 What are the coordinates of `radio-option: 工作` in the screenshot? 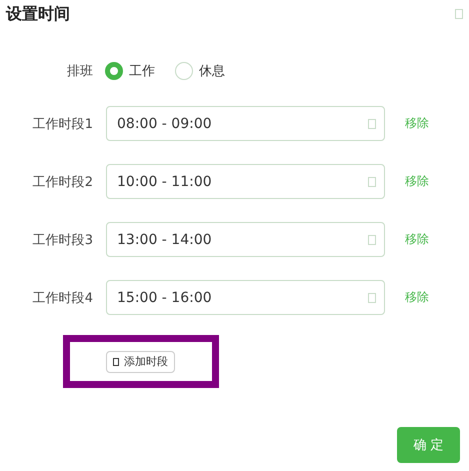 It's located at (130, 71).